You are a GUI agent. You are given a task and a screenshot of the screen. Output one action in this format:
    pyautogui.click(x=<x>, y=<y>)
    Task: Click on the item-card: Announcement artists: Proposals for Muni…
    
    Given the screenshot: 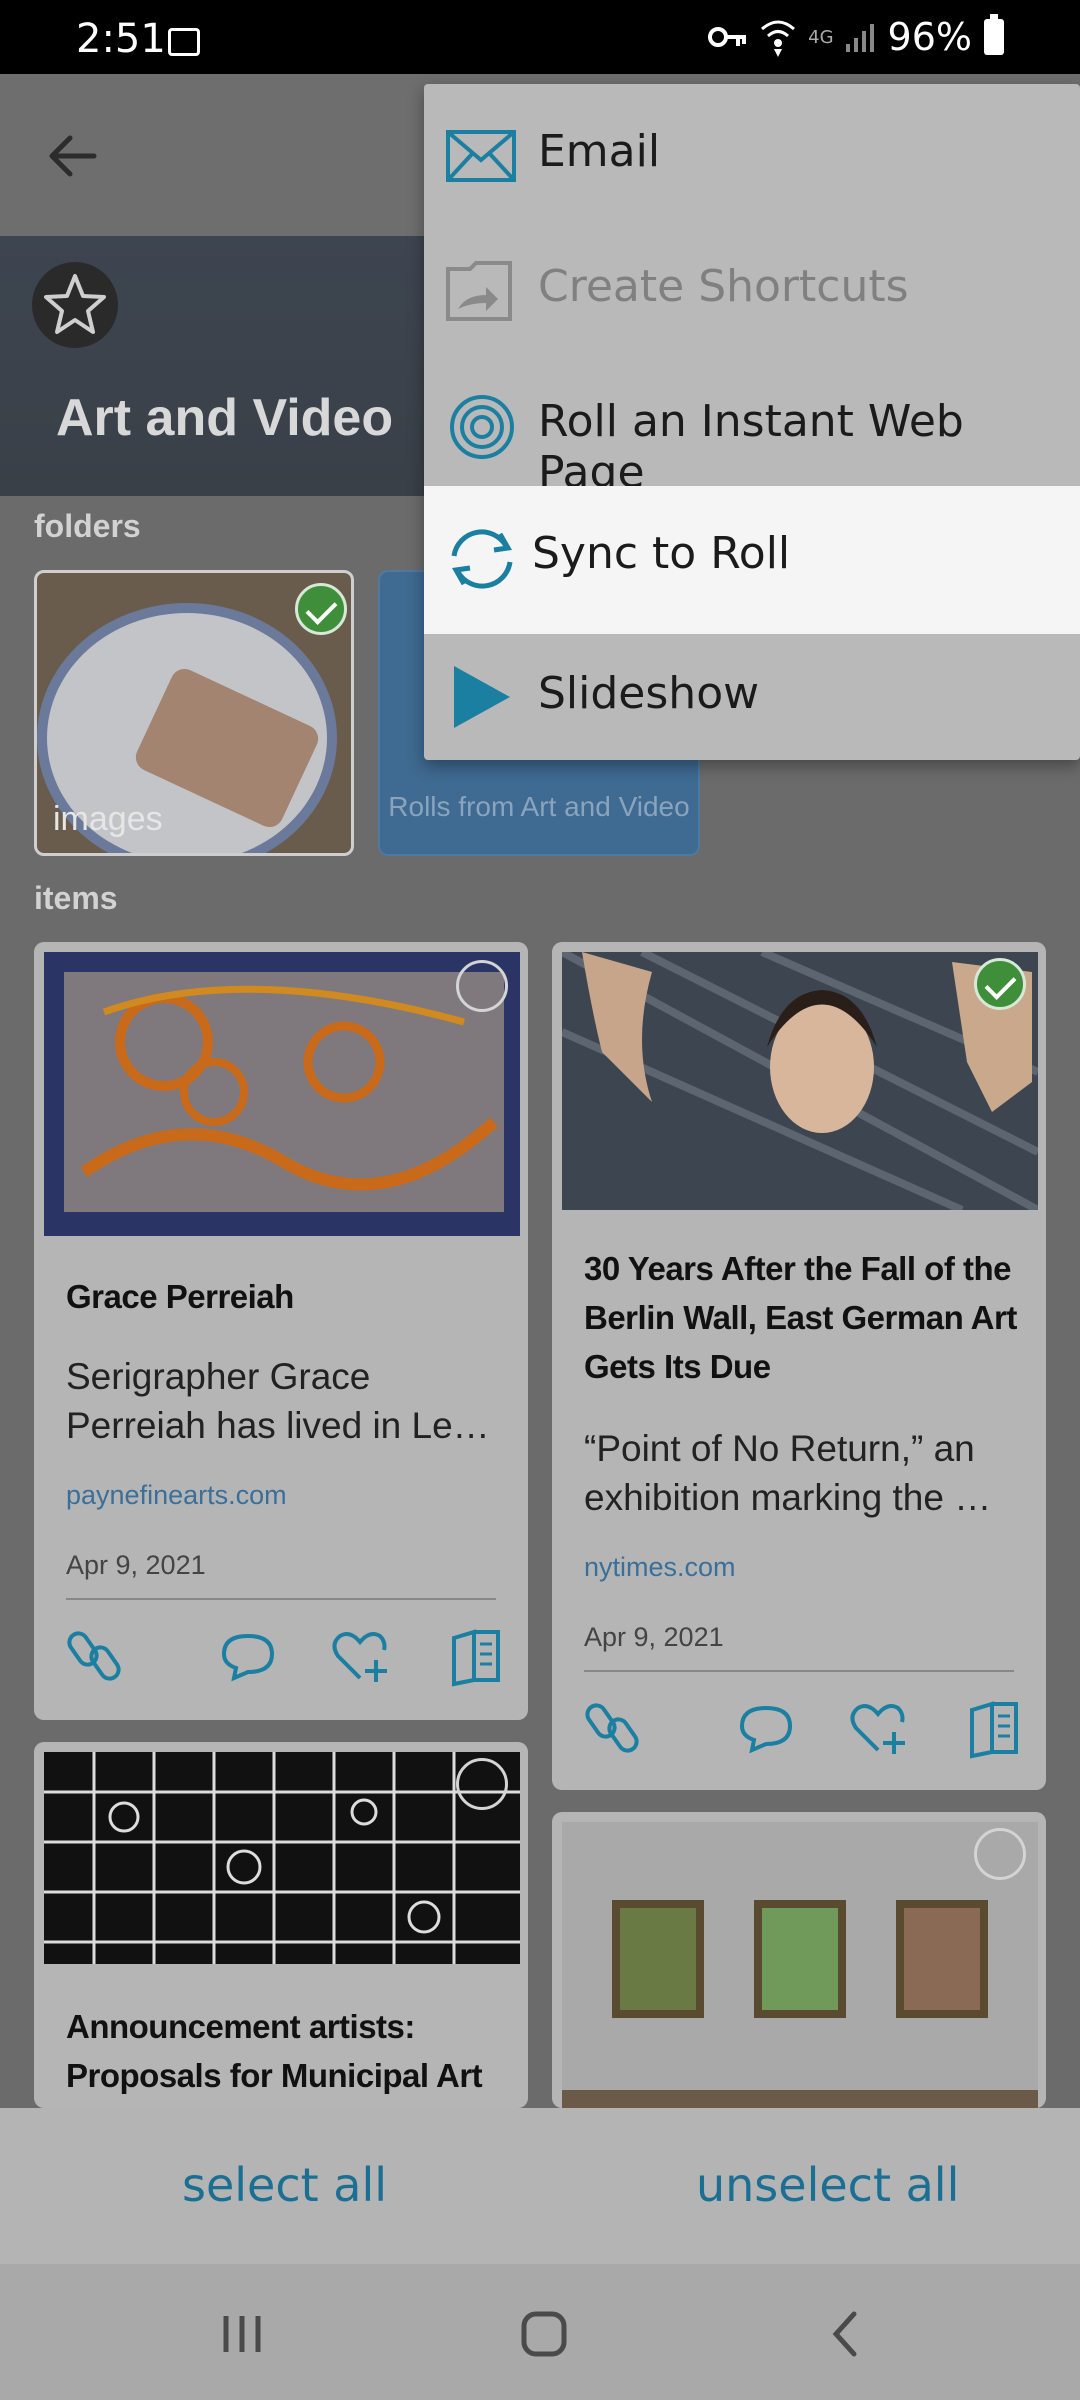 What is the action you would take?
    pyautogui.click(x=281, y=1925)
    